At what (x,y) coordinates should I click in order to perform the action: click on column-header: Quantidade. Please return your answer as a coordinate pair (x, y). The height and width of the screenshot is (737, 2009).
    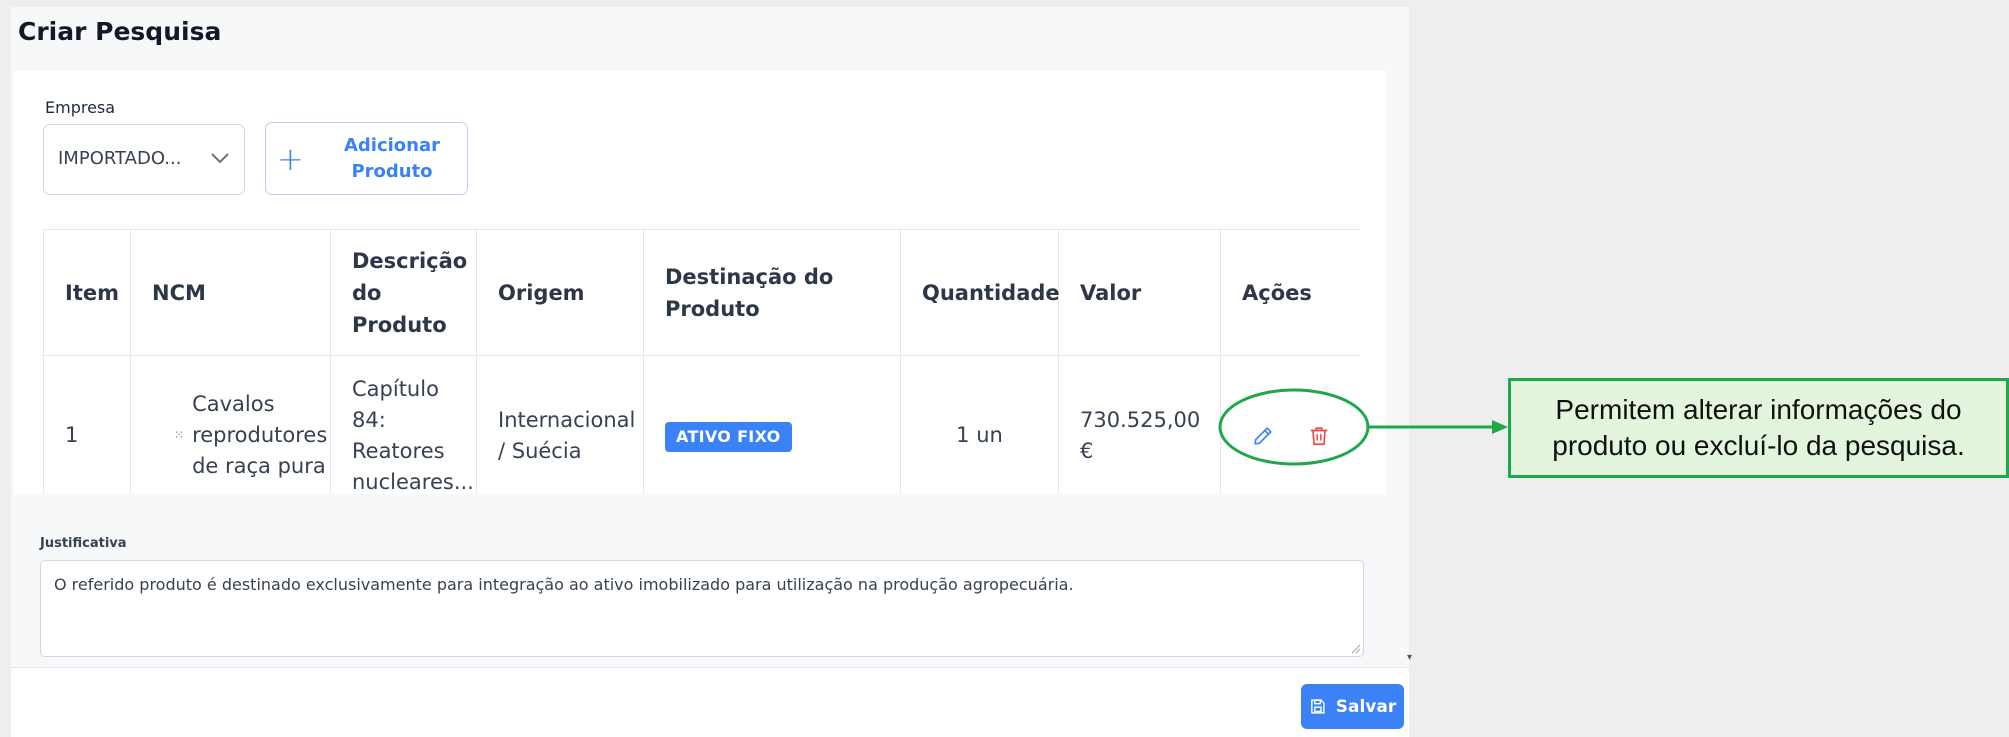
    Looking at the image, I should click on (980, 292).